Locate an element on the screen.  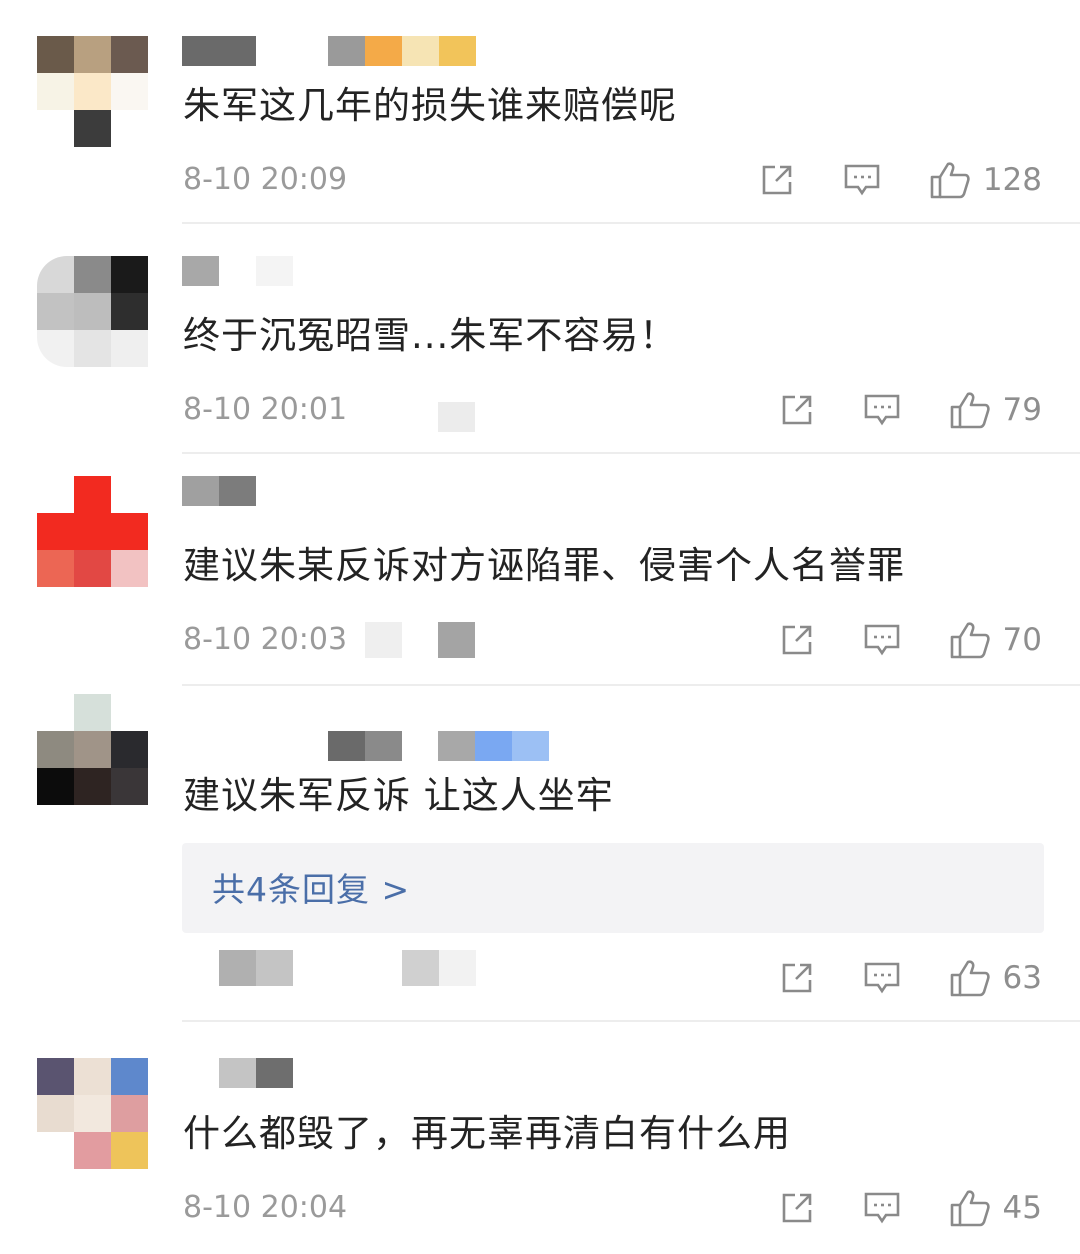
replies-link: 共4条回复 > is located at coordinates (311, 887).